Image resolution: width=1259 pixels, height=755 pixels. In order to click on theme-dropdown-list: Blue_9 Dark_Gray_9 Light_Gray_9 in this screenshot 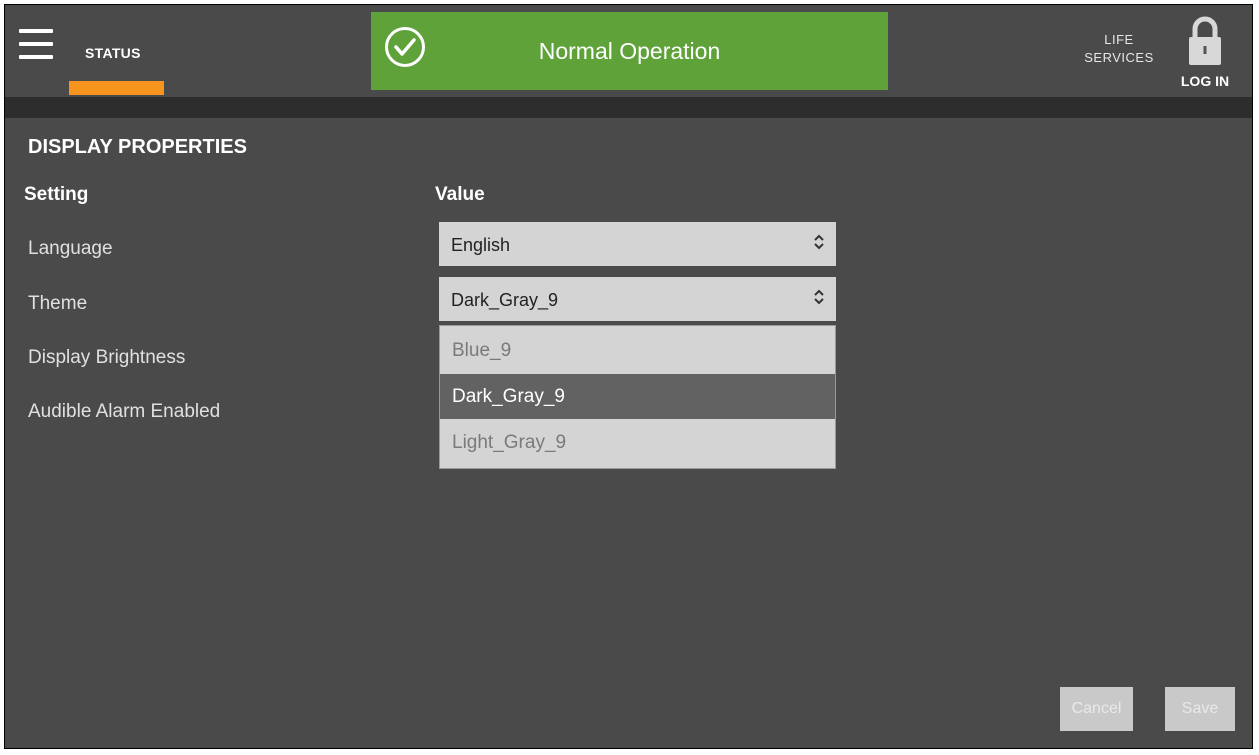, I will do `click(637, 397)`.